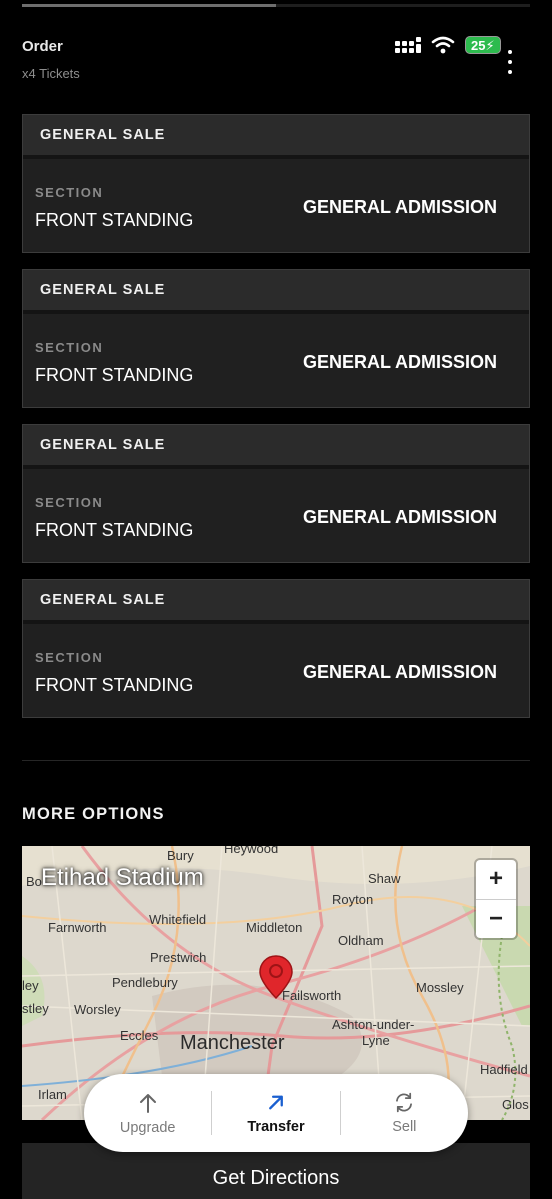 The width and height of the screenshot is (552, 1199). What do you see at coordinates (232, 1043) in the screenshot?
I see `map-label-city: Manchester` at bounding box center [232, 1043].